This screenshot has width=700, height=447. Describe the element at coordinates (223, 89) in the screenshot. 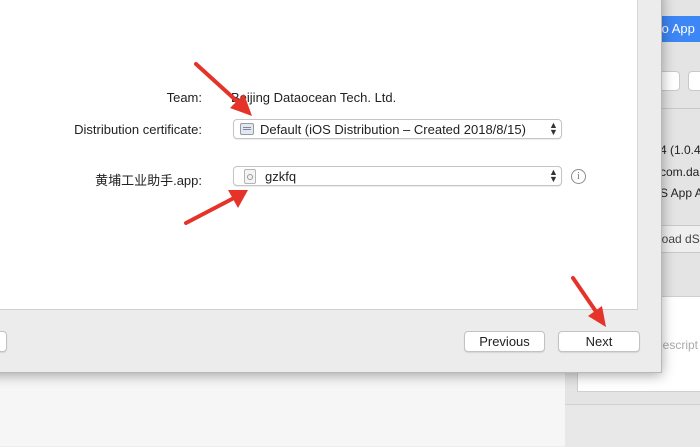

I see `arrow-to-certificate` at that location.